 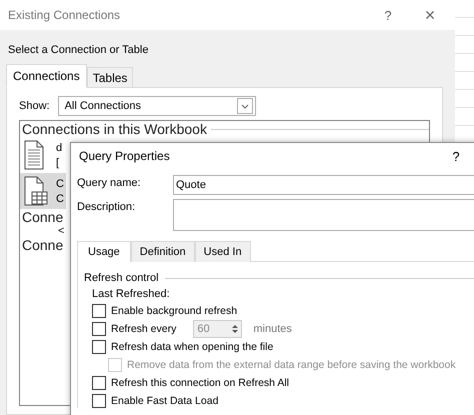 I want to click on checkbox-label: Refresh every, so click(x=143, y=328).